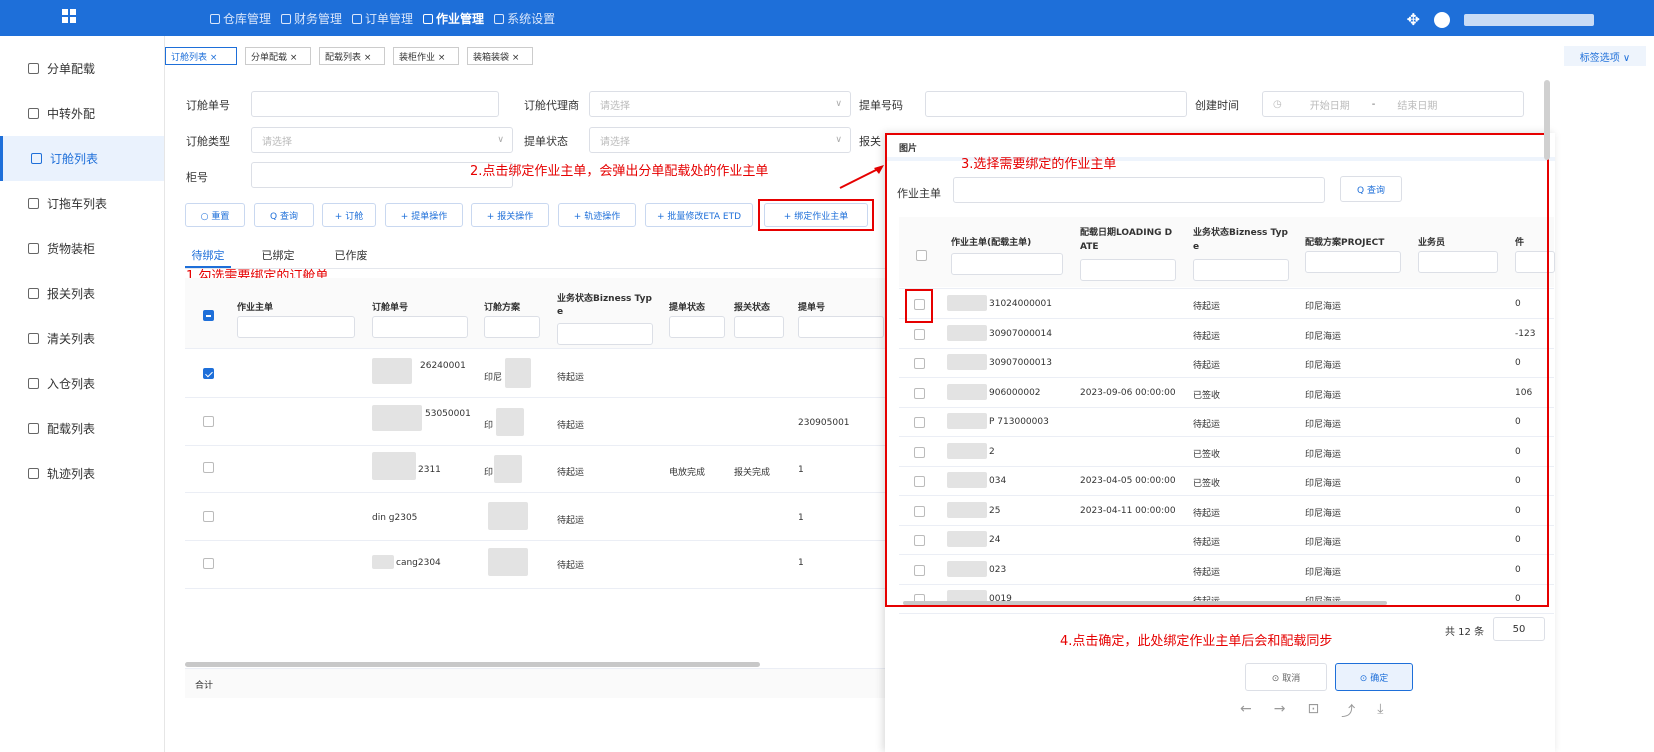  Describe the element at coordinates (720, 104) in the screenshot. I see `agent-select: 请选择 ∨` at that location.